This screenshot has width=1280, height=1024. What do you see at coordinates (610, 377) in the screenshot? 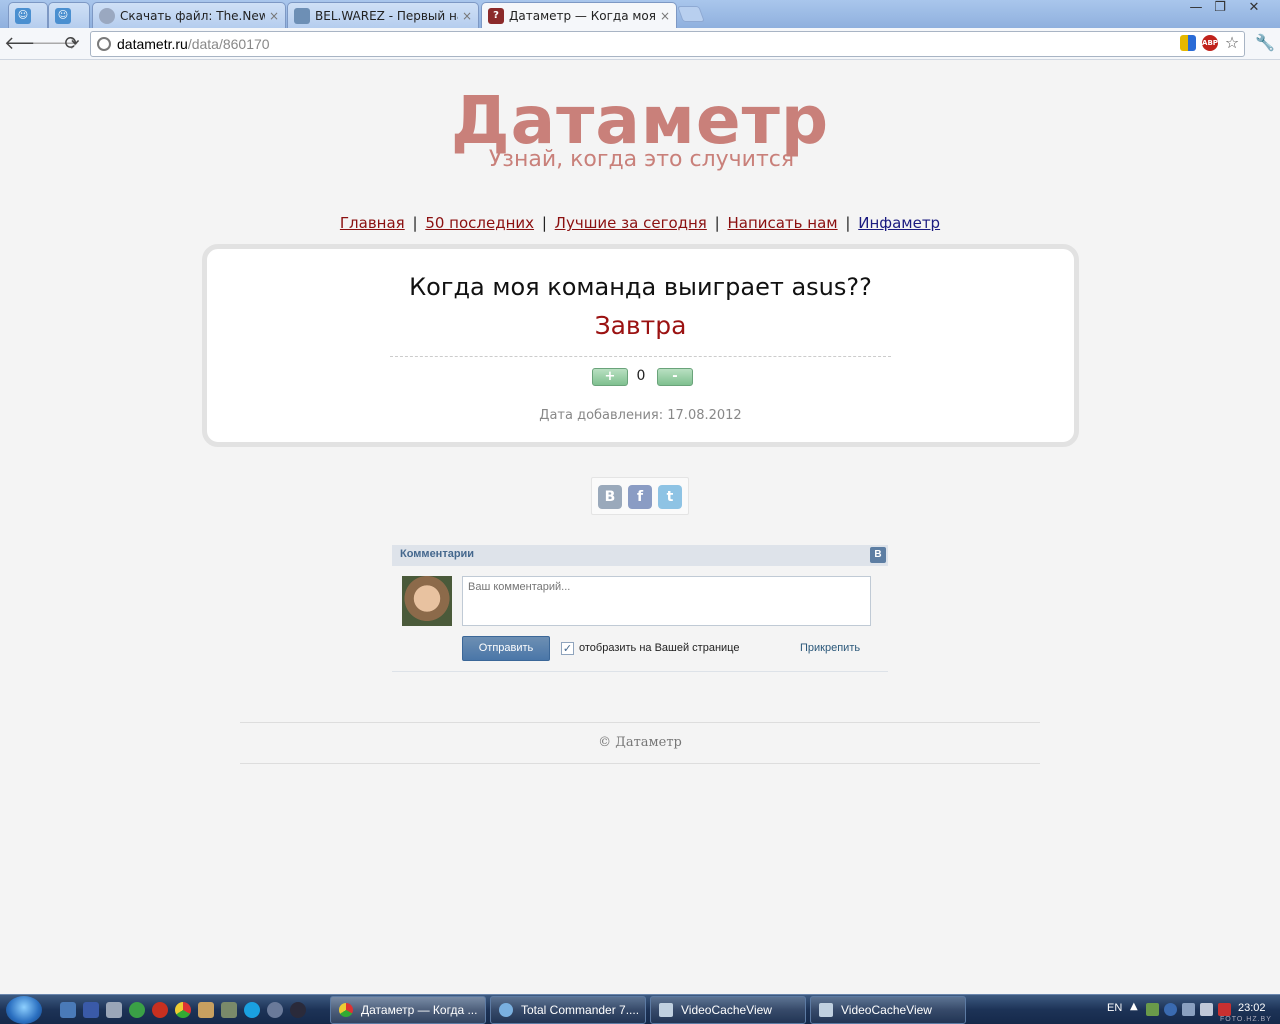
I see `vote-plus-button: +` at bounding box center [610, 377].